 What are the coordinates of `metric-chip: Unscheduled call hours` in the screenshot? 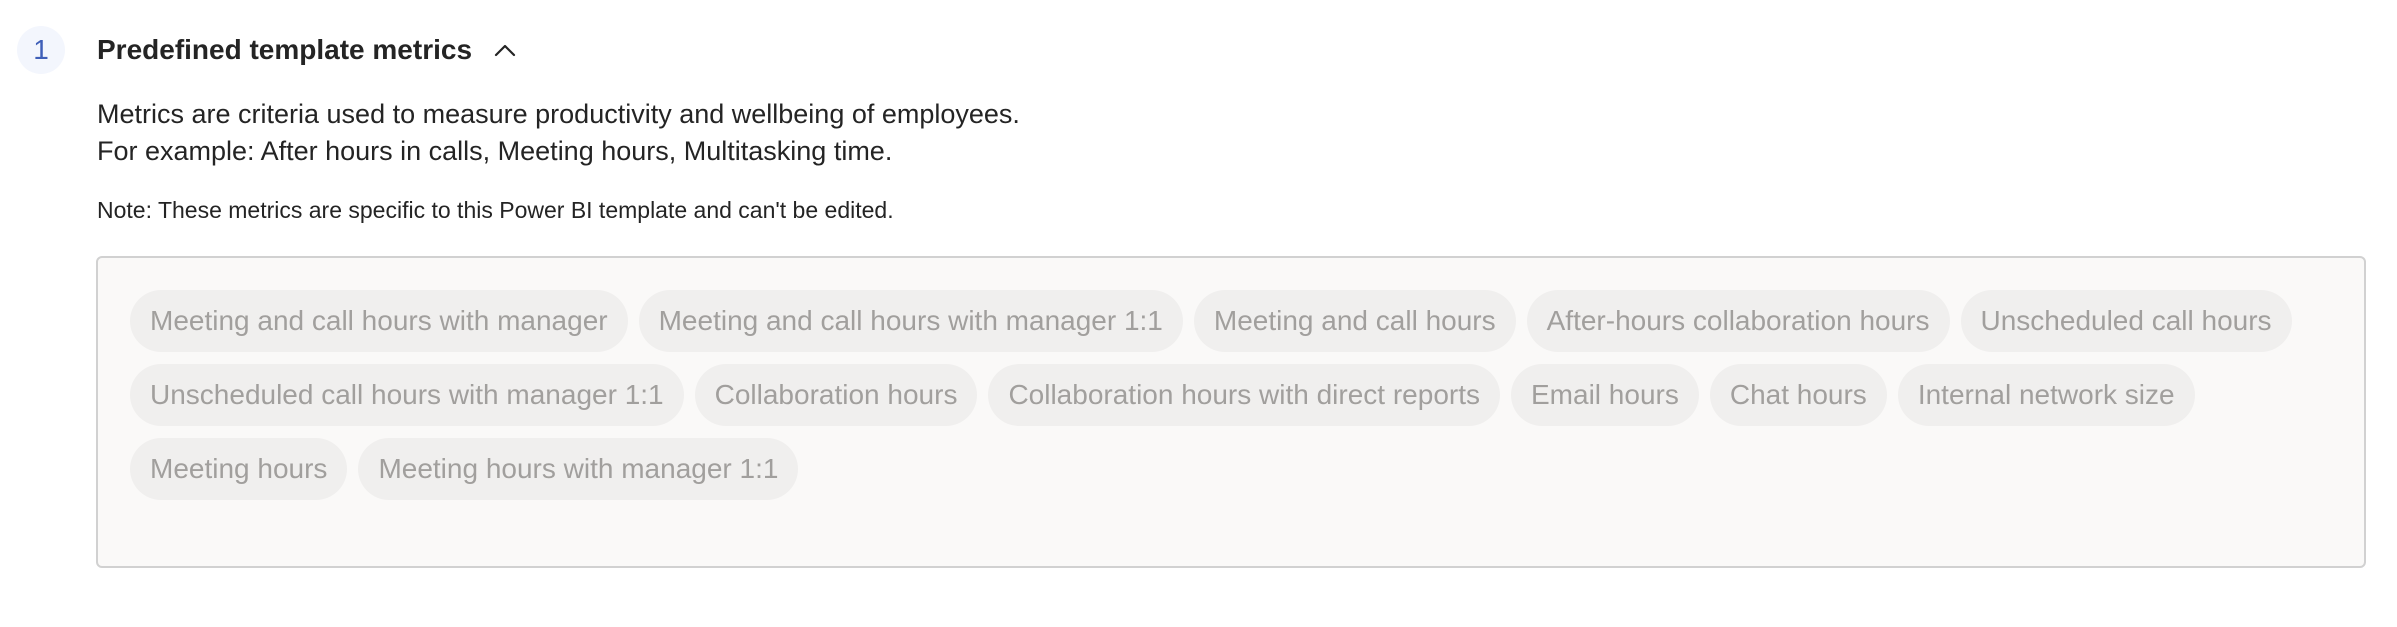 It's located at (2126, 321).